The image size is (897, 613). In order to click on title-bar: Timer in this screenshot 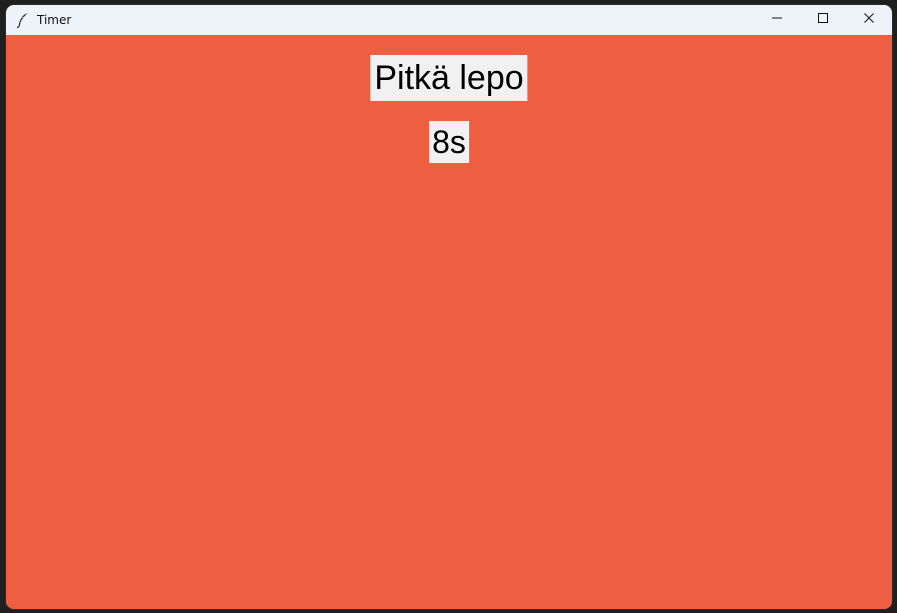, I will do `click(449, 20)`.